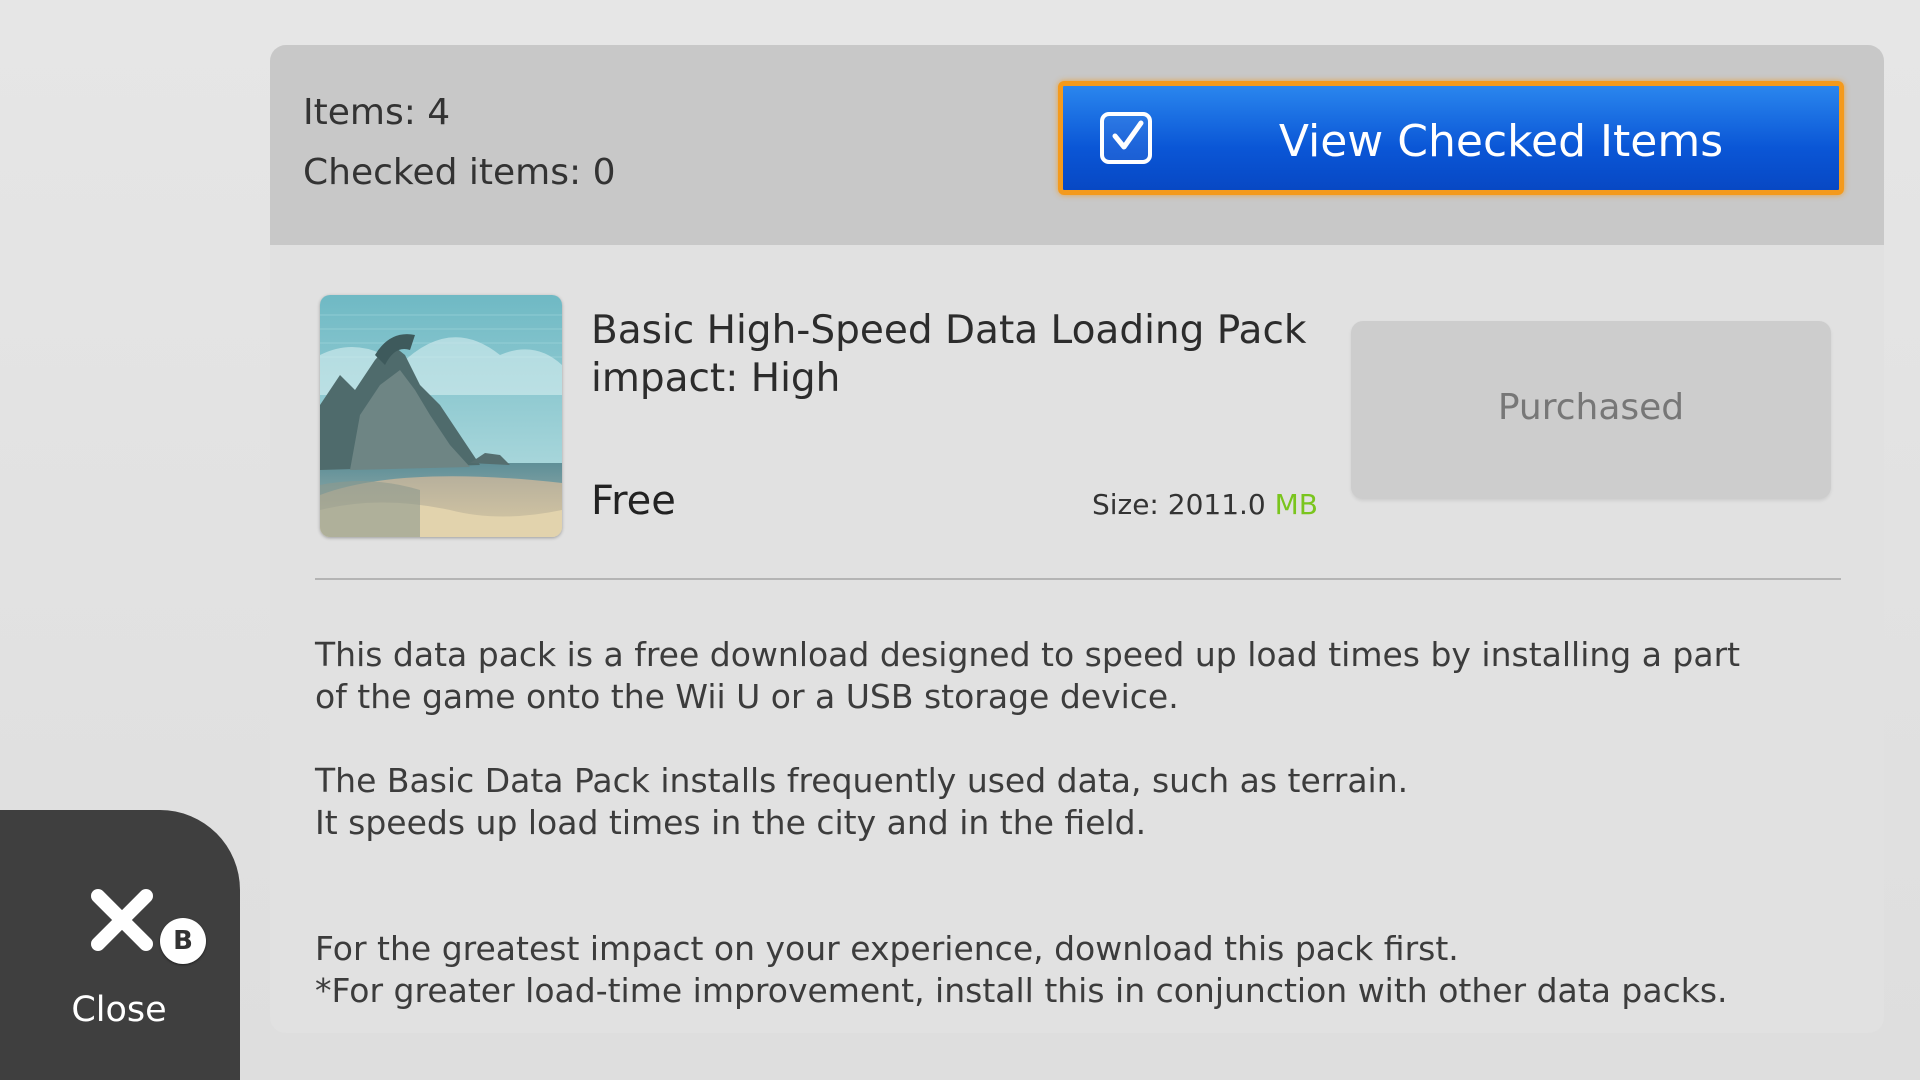 The image size is (1920, 1080). I want to click on item-size-unit: MB, so click(1296, 504).